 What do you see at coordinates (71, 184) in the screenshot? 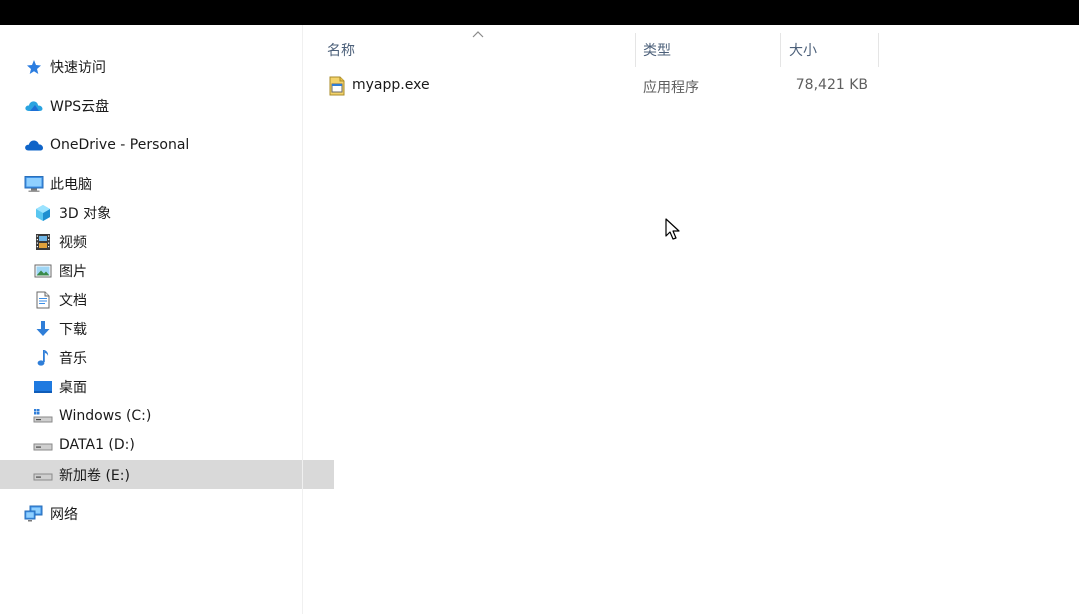
I see `sidebar-item-label: 此电脑` at bounding box center [71, 184].